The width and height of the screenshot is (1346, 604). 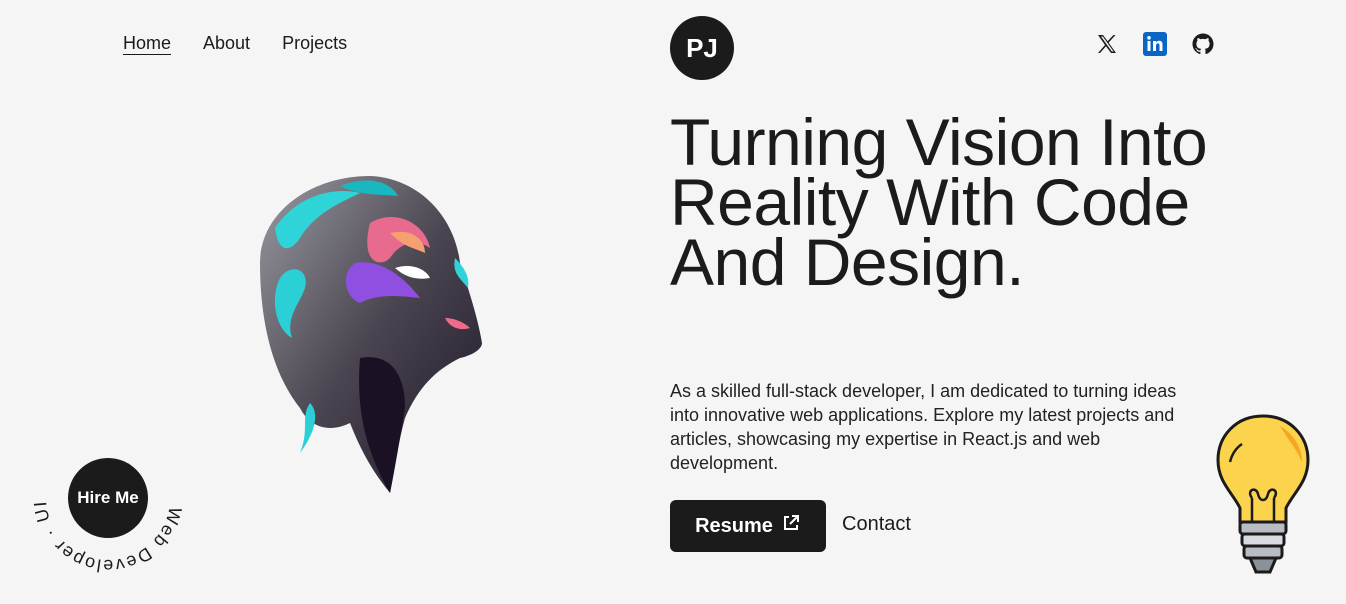 I want to click on logo: PJ, so click(x=702, y=48).